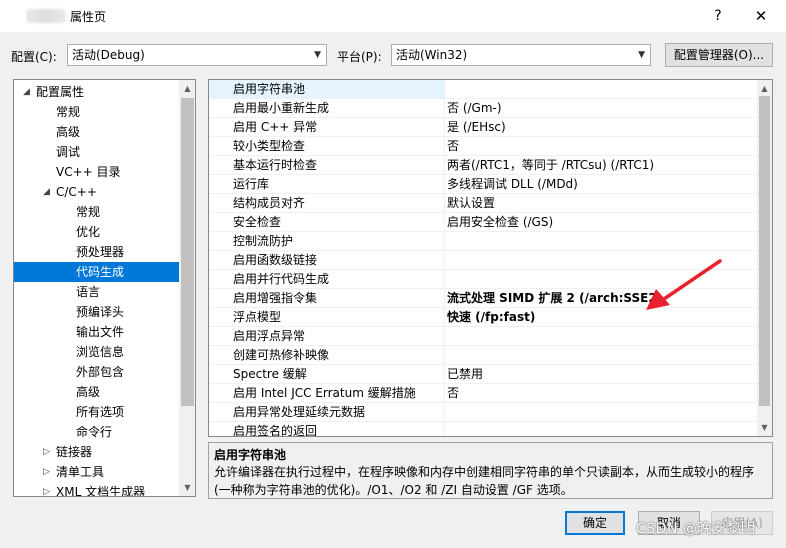 The image size is (786, 548). Describe the element at coordinates (432, 55) in the screenshot. I see `platform-dropdown-value: 活动(Win32)` at that location.